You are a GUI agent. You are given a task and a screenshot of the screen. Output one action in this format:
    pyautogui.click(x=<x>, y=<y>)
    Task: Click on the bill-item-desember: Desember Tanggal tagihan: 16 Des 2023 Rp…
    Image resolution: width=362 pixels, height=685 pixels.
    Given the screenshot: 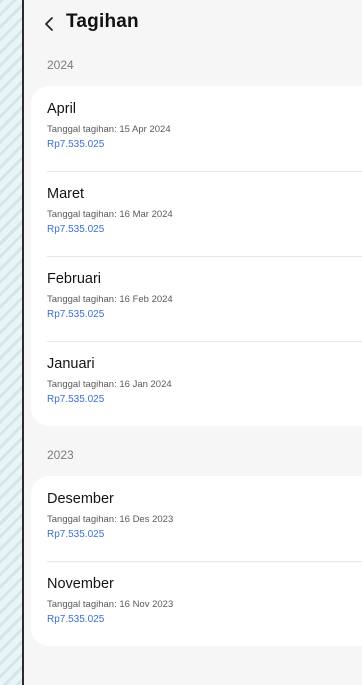 What is the action you would take?
    pyautogui.click(x=196, y=518)
    